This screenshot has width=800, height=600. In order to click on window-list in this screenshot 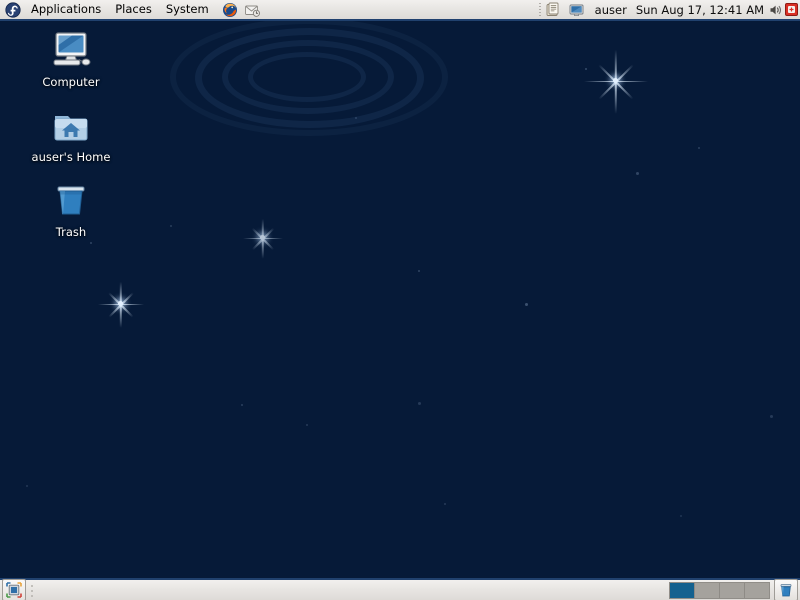, I will do `click(349, 590)`.